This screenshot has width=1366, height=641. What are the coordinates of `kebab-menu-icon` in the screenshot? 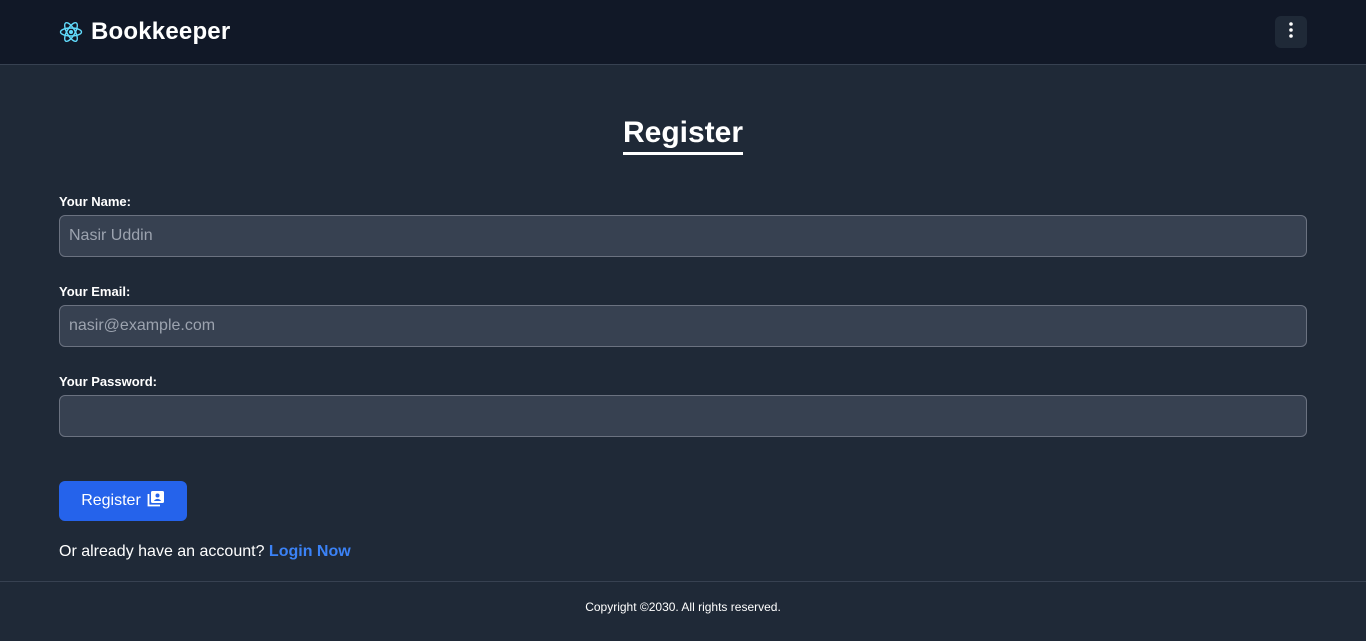 It's located at (1291, 32).